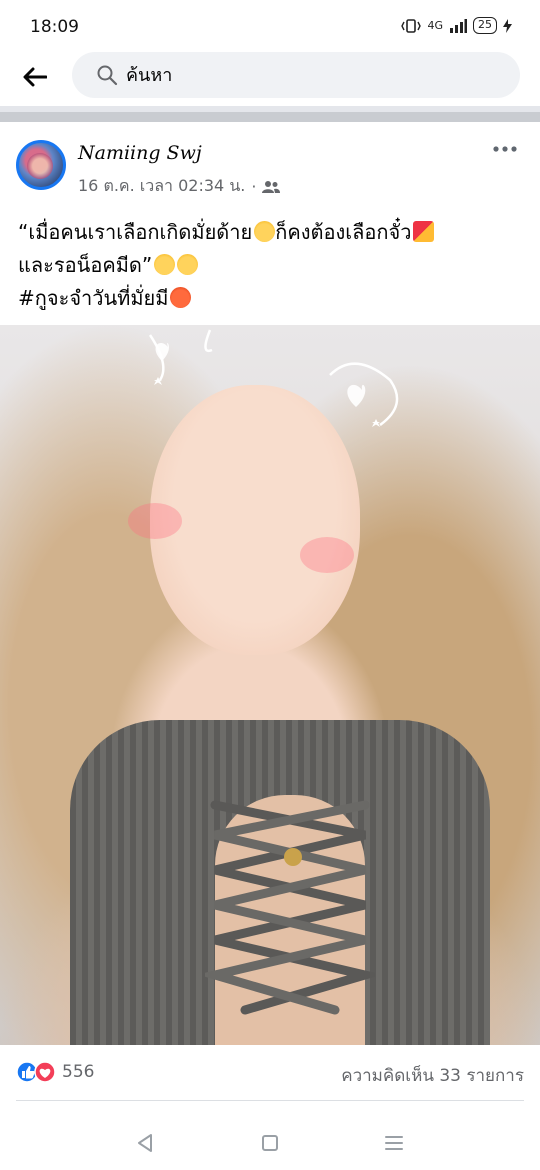  I want to click on author-name: Namiing Swj, so click(140, 153).